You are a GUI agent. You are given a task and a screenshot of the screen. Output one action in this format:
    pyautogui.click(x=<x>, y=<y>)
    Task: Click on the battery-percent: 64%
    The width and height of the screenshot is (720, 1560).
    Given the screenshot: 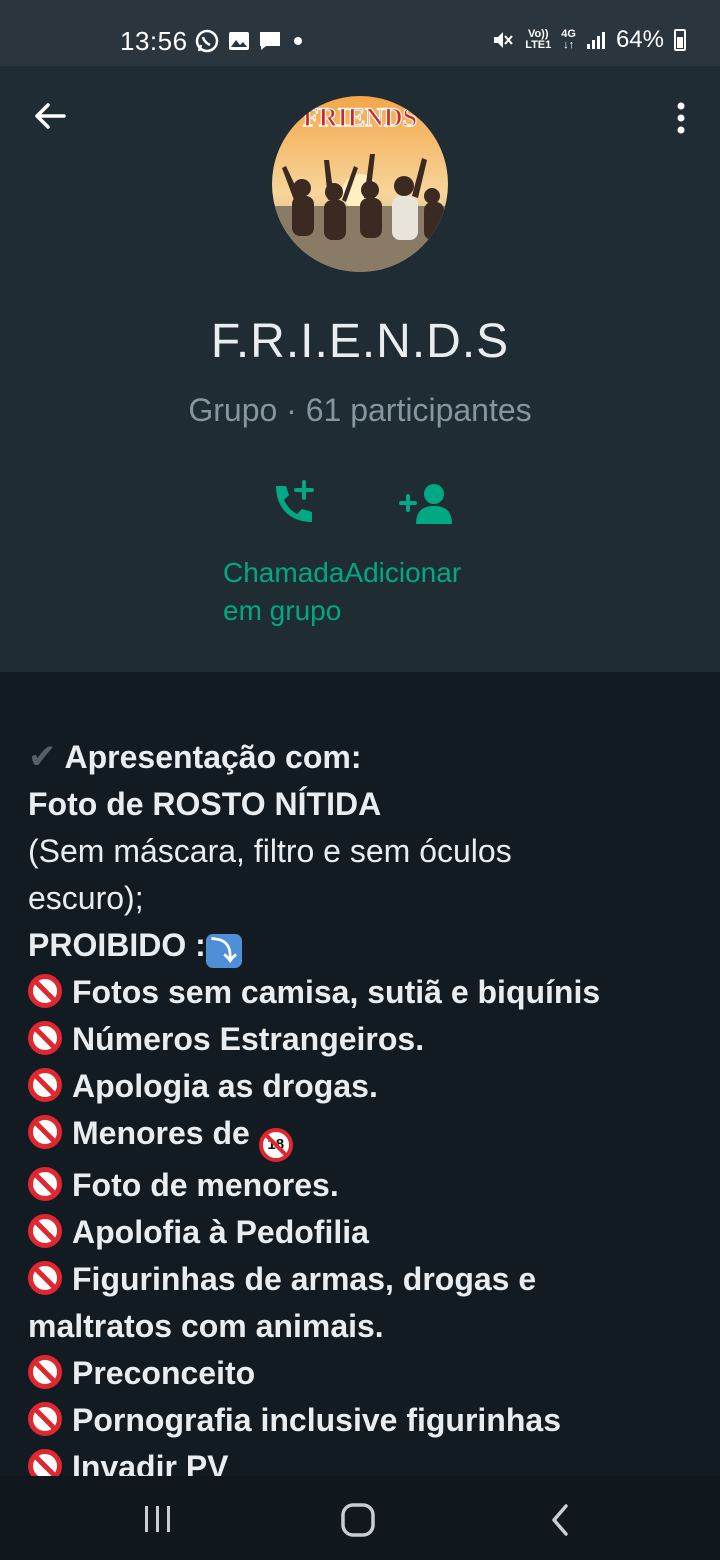 What is the action you would take?
    pyautogui.click(x=639, y=39)
    